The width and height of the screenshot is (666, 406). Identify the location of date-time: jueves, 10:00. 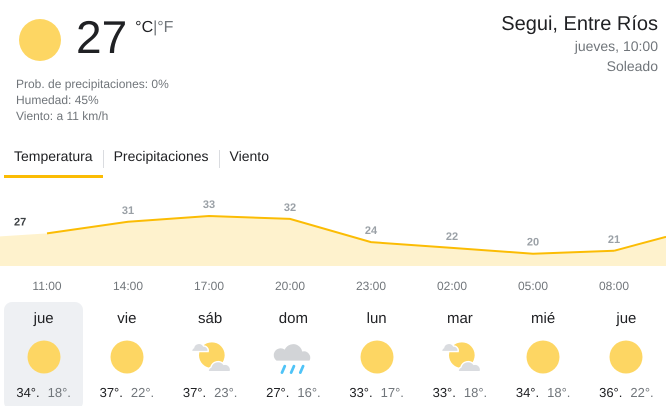
(615, 46).